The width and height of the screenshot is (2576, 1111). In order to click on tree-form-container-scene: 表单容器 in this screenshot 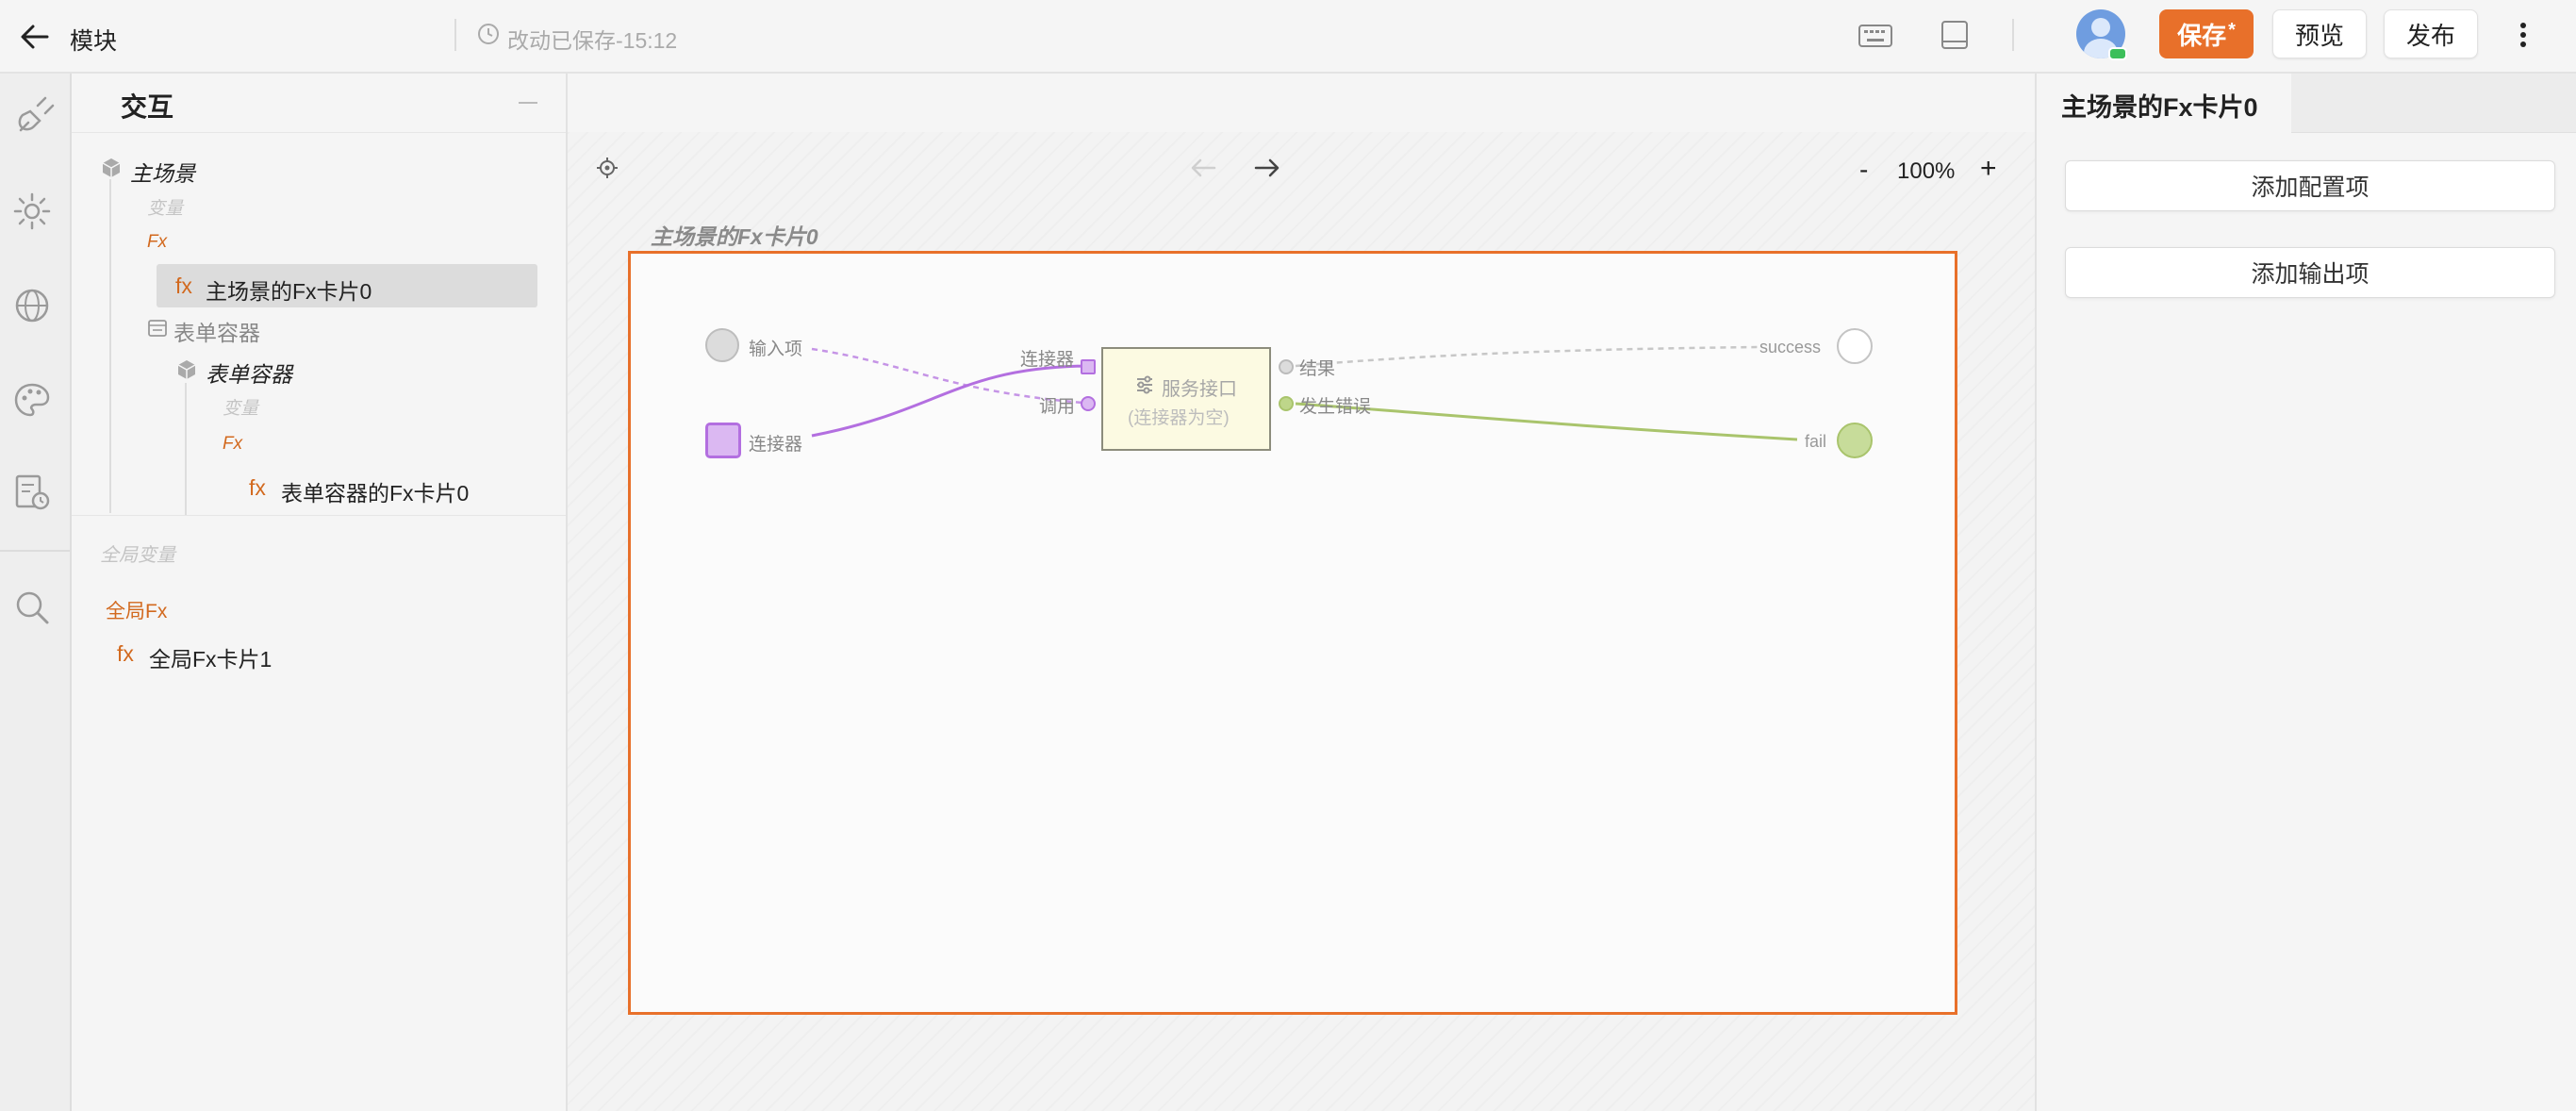, I will do `click(249, 373)`.